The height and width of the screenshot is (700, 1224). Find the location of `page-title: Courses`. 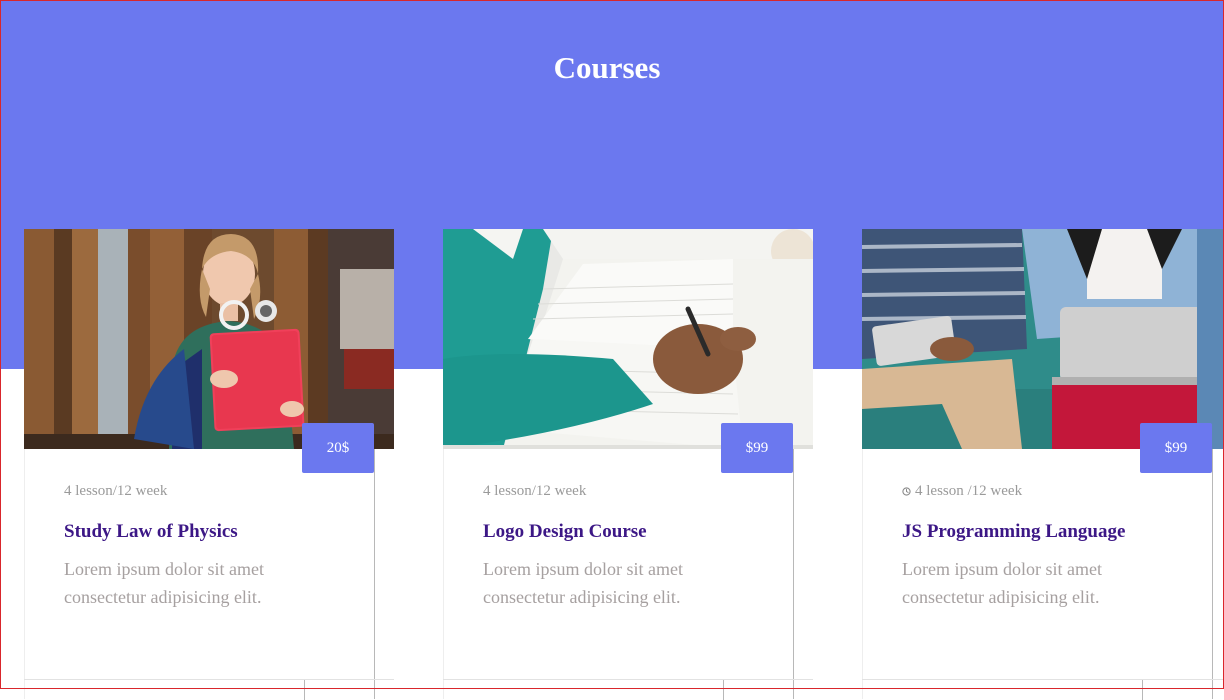

page-title: Courses is located at coordinates (607, 67).